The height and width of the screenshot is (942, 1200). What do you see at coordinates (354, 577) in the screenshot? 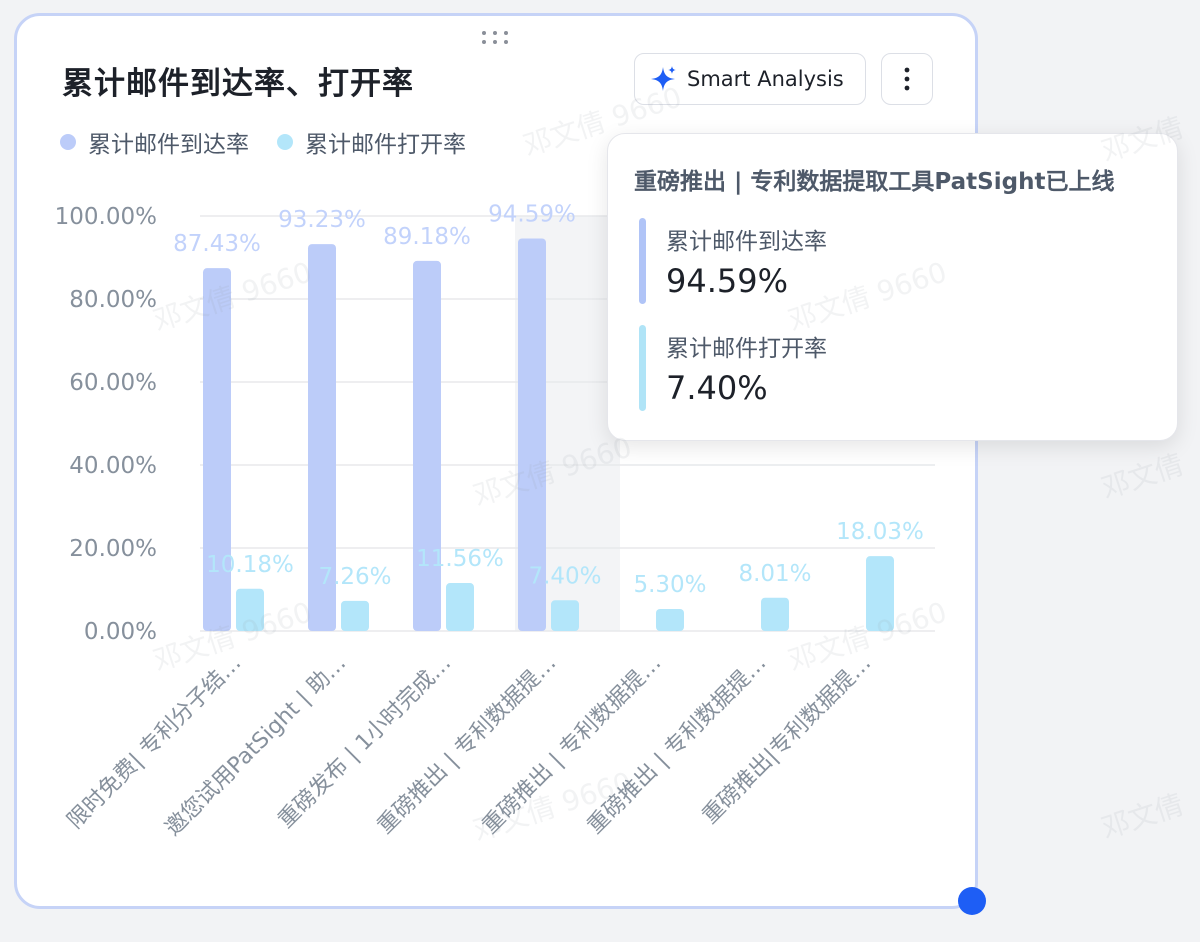
I see `data-label: 7.26%` at bounding box center [354, 577].